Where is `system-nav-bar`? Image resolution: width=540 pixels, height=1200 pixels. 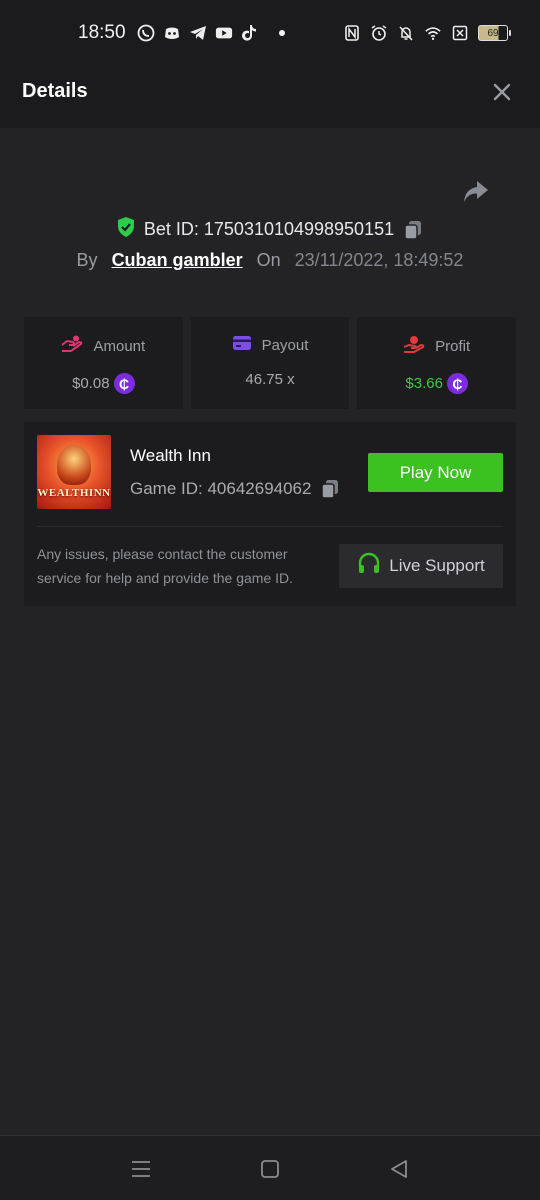
system-nav-bar is located at coordinates (270, 1167).